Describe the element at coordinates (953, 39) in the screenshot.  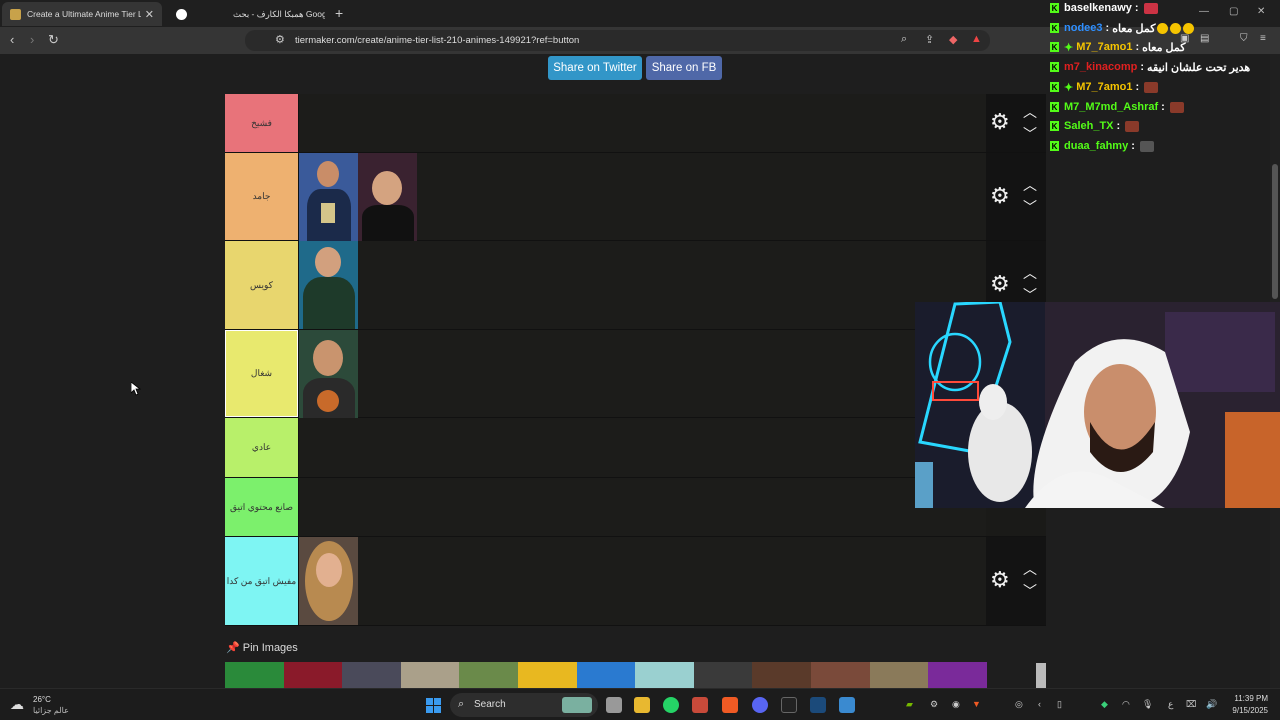
I see `brave-shield-icon: ◆` at that location.